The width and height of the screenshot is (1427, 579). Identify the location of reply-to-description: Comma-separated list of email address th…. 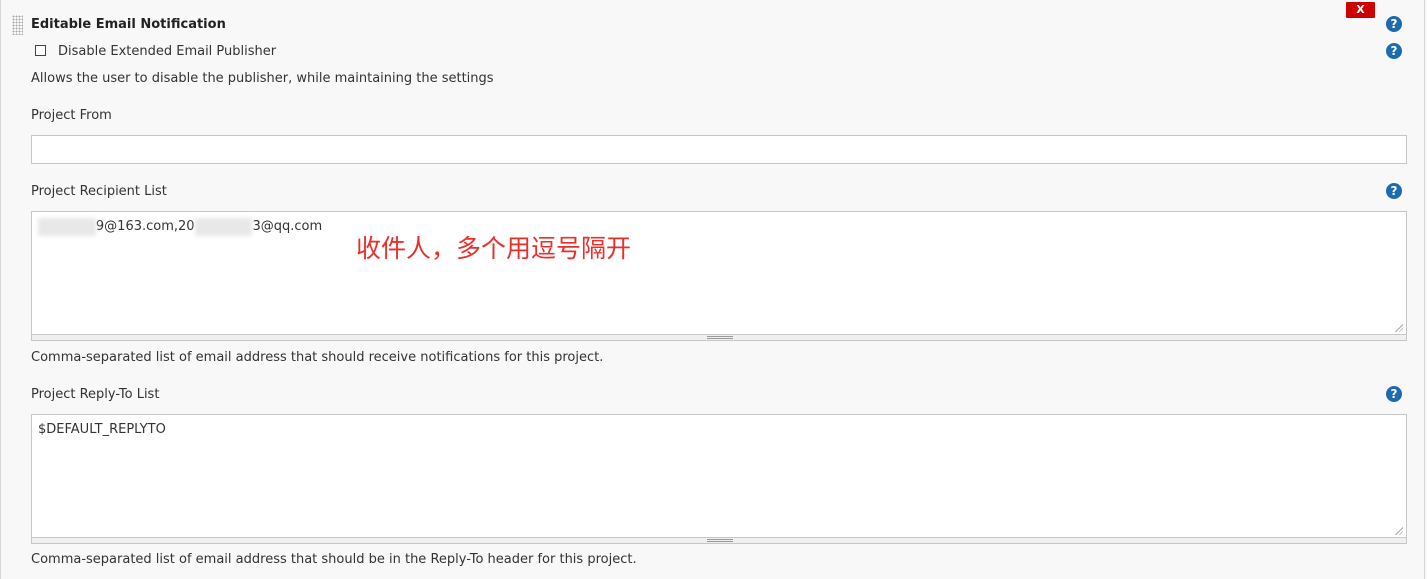
(334, 559).